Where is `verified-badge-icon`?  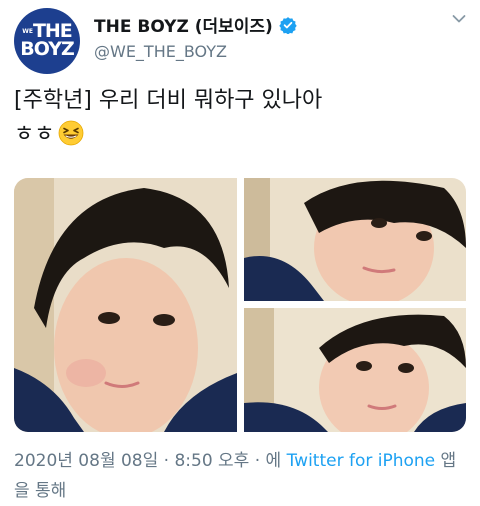
verified-badge-icon is located at coordinates (288, 25).